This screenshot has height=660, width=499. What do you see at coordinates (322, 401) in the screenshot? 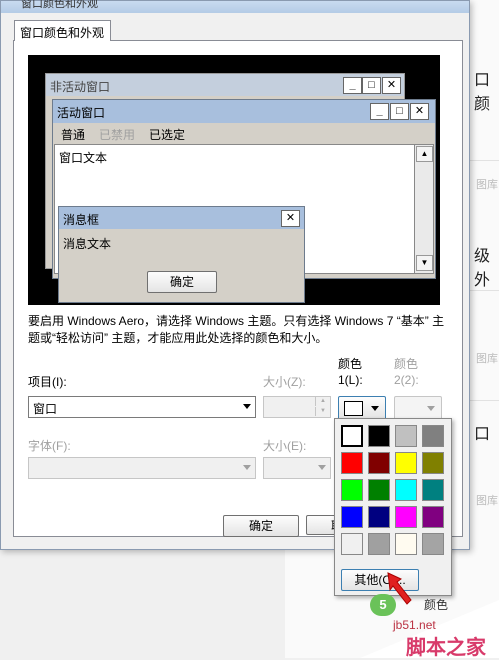
I see `spinner-up-icon: ▲` at bounding box center [322, 401].